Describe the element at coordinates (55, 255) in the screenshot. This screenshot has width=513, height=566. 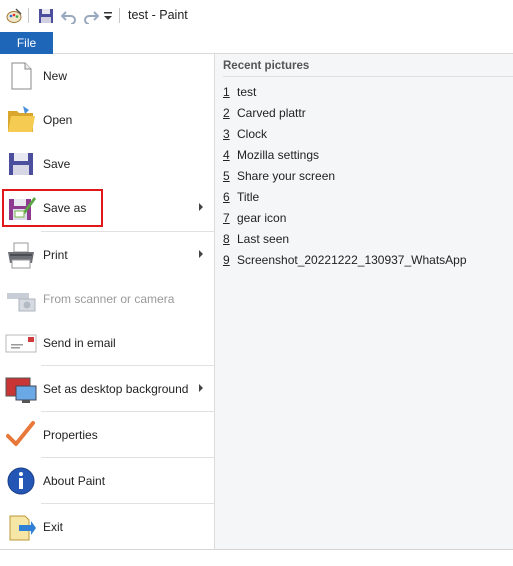
I see `menu-item-label: Print` at that location.